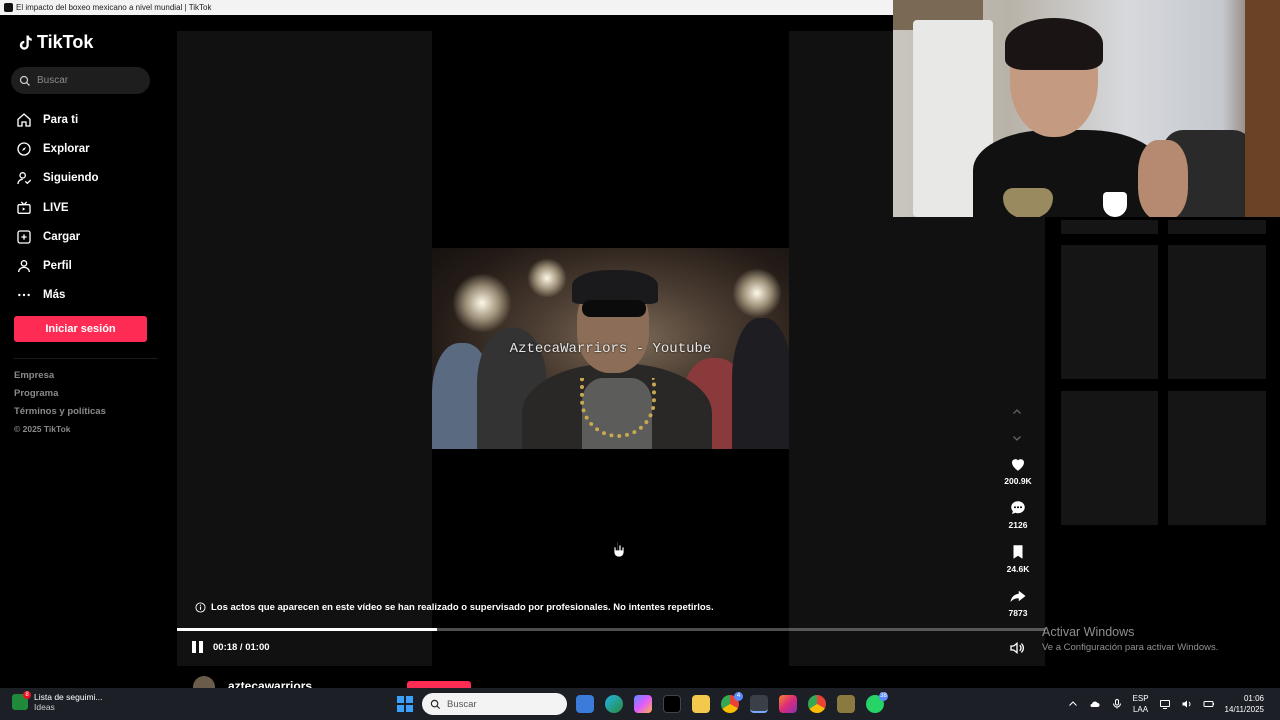  I want to click on home-icon, so click(24, 119).